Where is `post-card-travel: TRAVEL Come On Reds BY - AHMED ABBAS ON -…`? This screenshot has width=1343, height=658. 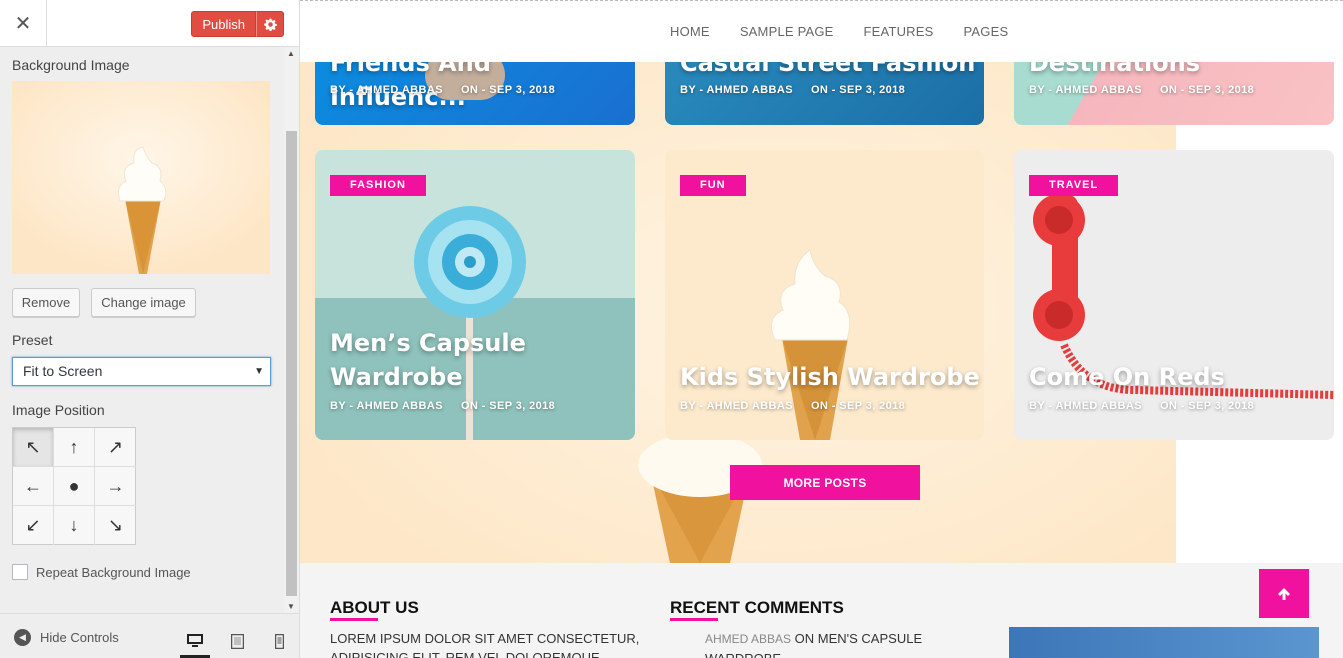 post-card-travel: TRAVEL Come On Reds BY - AHMED ABBAS ON -… is located at coordinates (1174, 295).